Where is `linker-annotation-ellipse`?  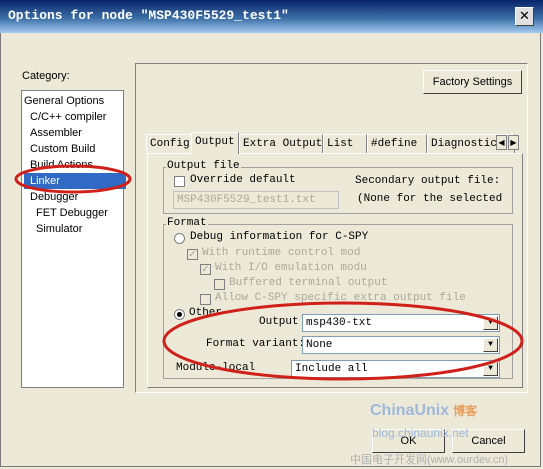
linker-annotation-ellipse is located at coordinates (73, 179).